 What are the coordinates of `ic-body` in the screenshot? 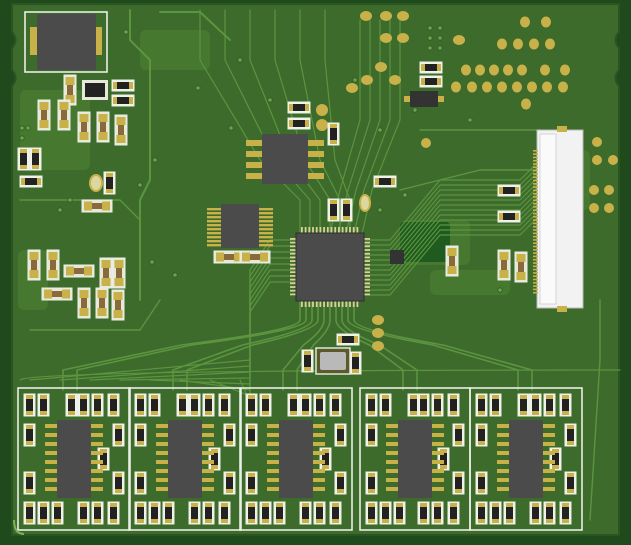 It's located at (74, 459).